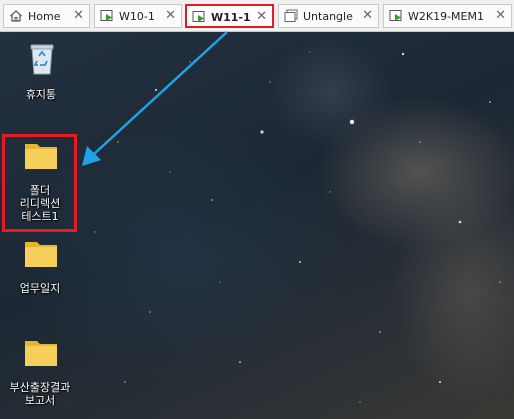 This screenshot has height=419, width=514. I want to click on desktop-icon-recycle-bin: 휴지통, so click(41, 75).